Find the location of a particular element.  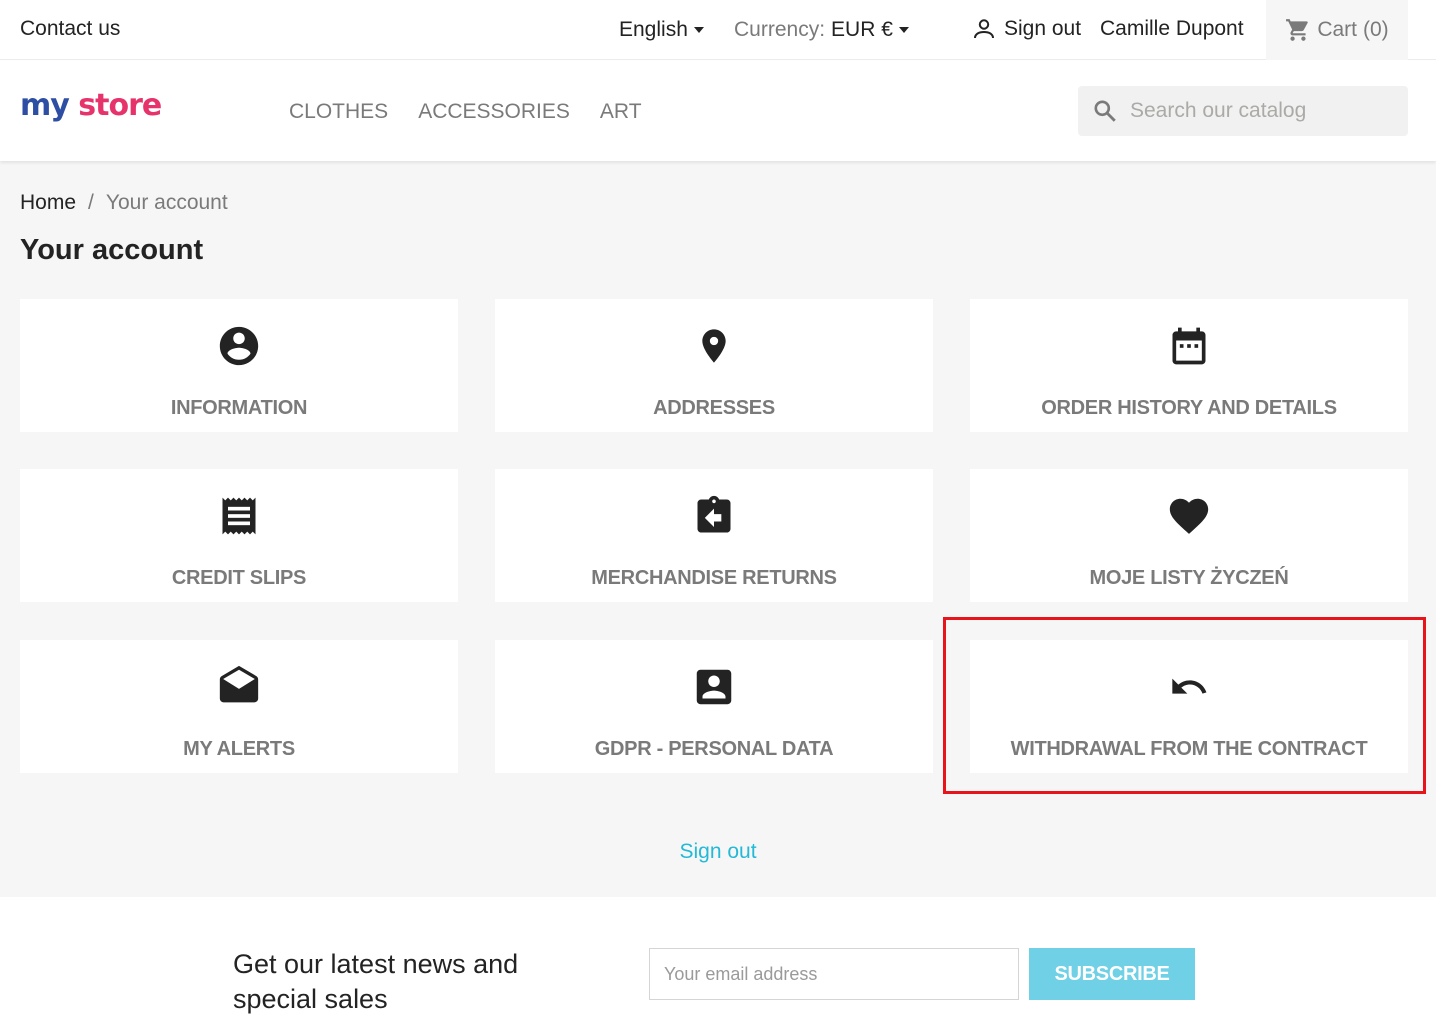

tile-information: INFORMATION is located at coordinates (239, 365).